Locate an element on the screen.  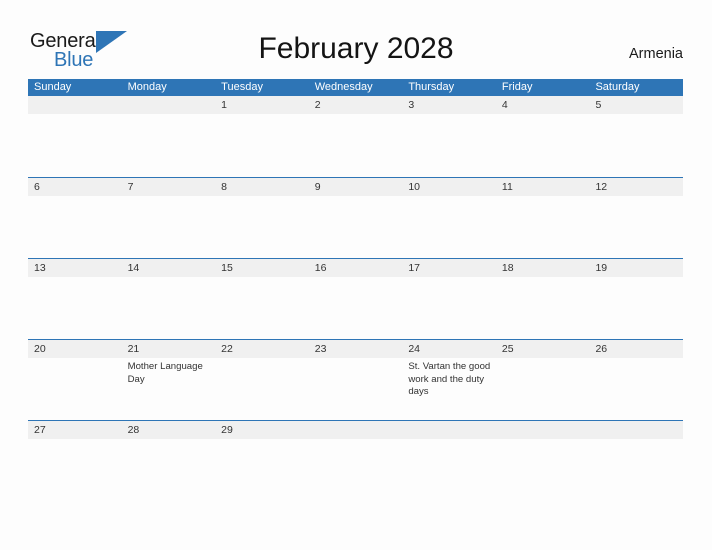
calendar-week-row: 1 2 3 4 5 is located at coordinates (355, 136).